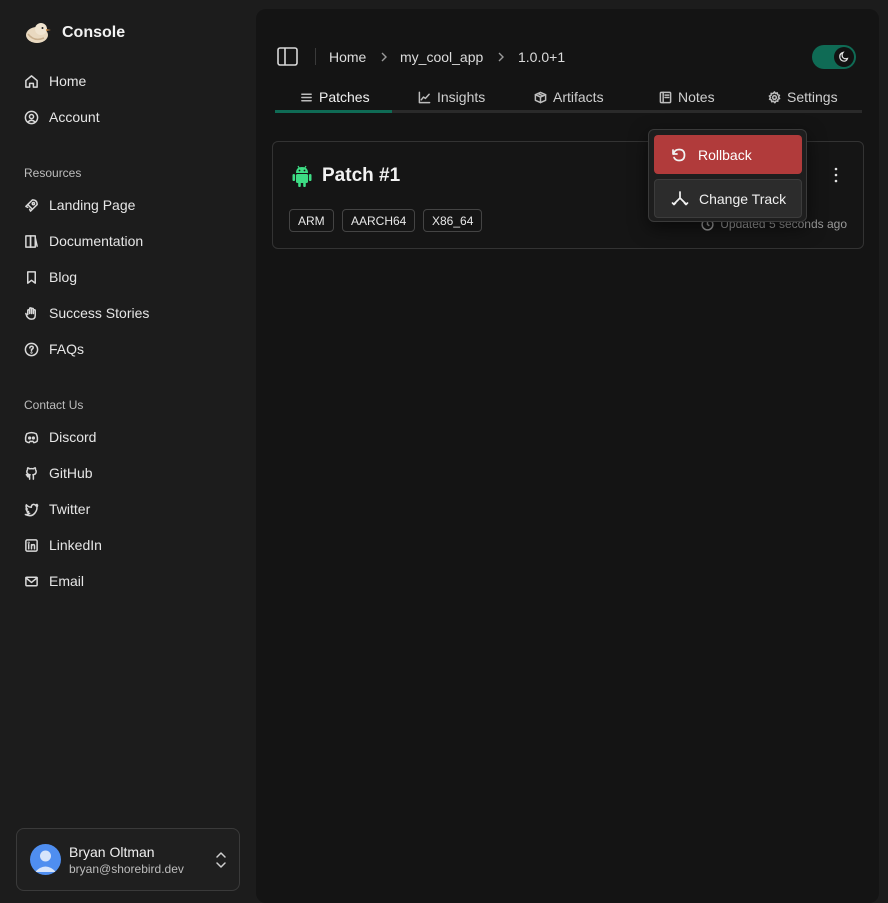 The height and width of the screenshot is (903, 888). I want to click on section-label-resources: Resources, so click(53, 173).